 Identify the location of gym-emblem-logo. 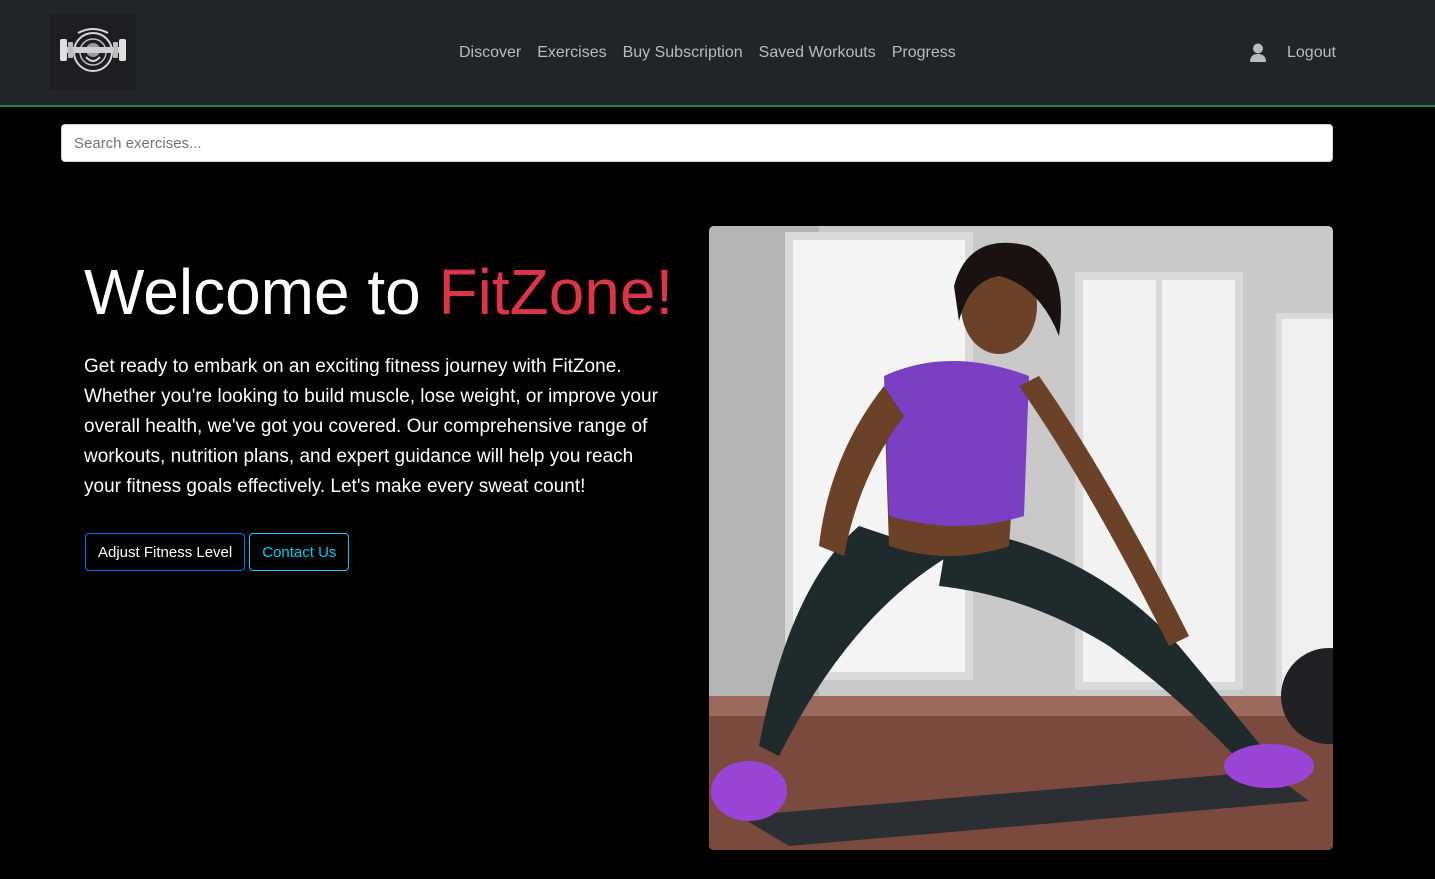
(93, 52).